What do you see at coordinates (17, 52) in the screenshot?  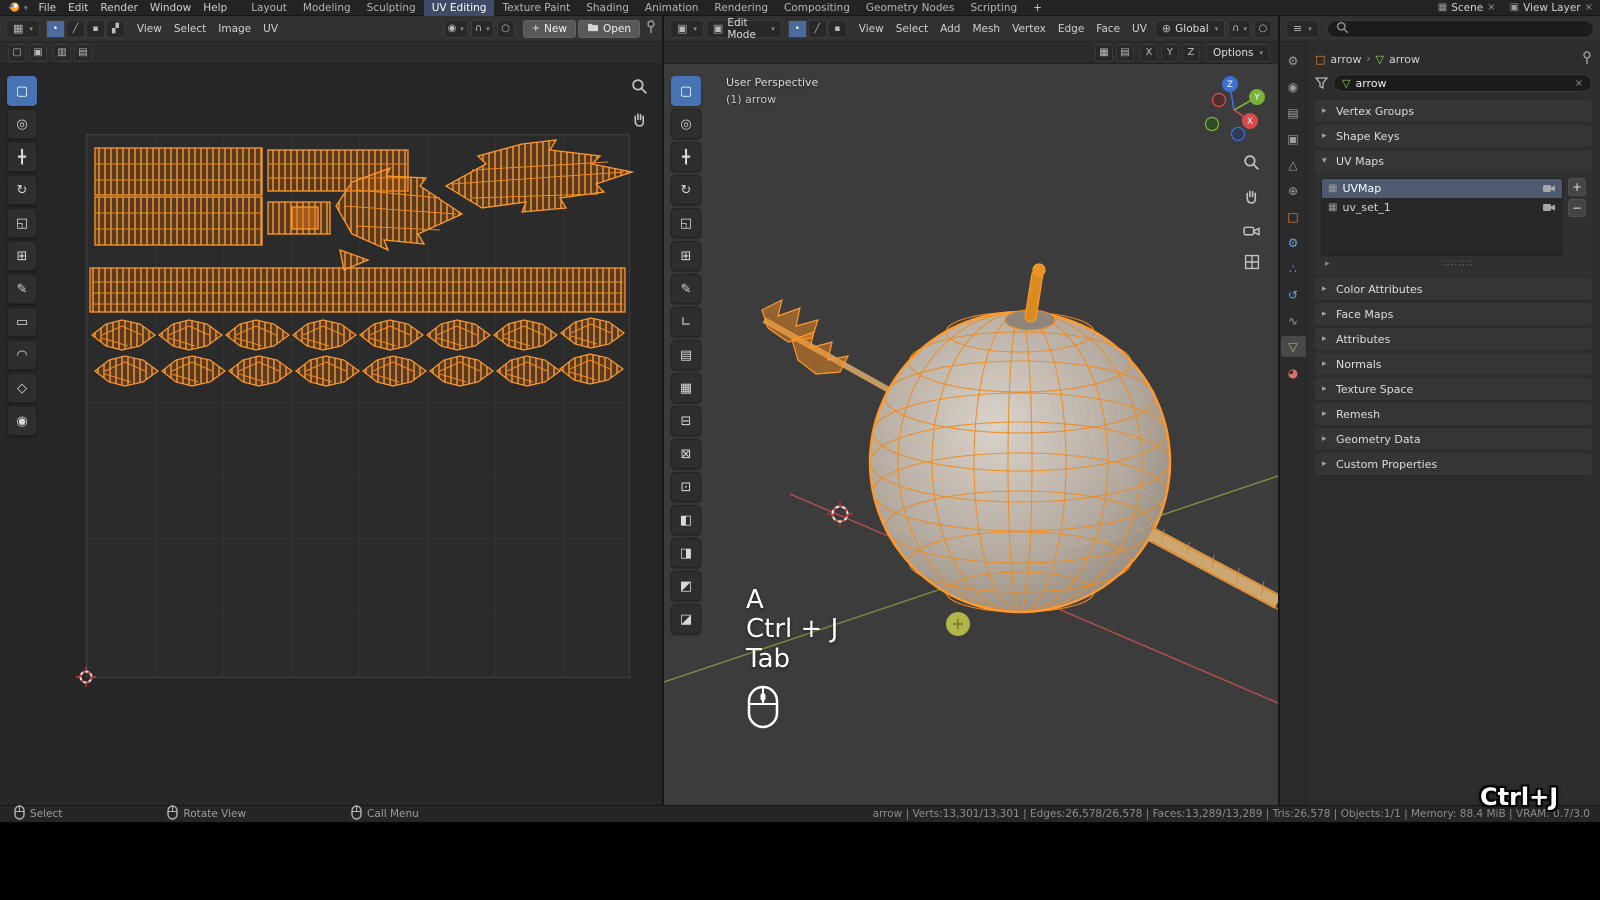 I see `uv-overlay-toggle-a: ▢` at bounding box center [17, 52].